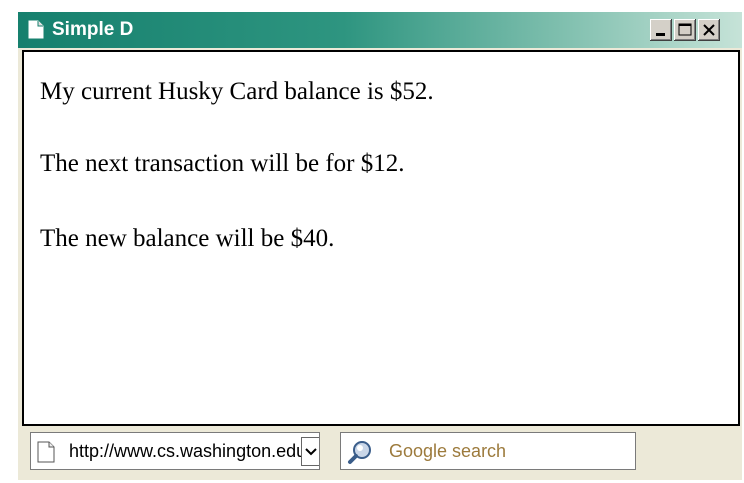 The image size is (744, 483). I want to click on new-balance-text: The new balance will be $40., so click(187, 238).